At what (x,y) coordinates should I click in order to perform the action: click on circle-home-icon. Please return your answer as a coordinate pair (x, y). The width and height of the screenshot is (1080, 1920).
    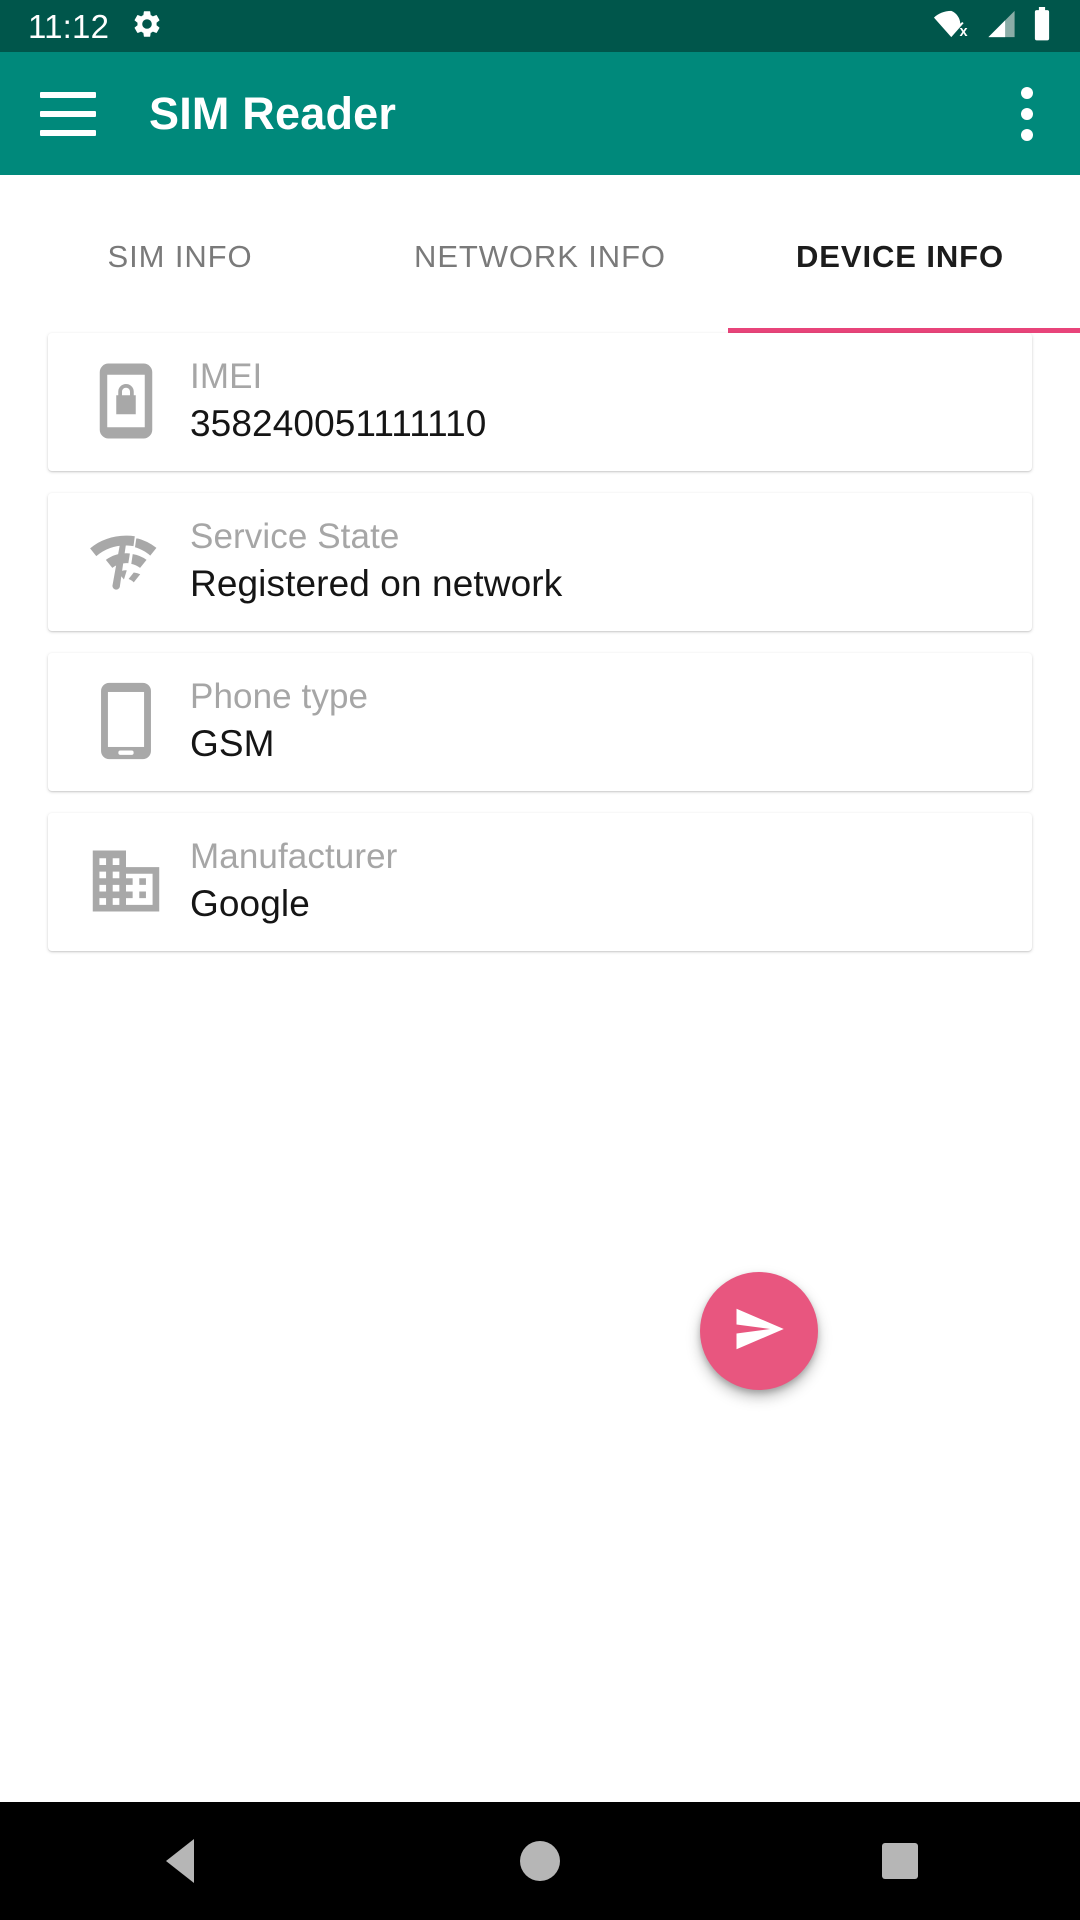
    Looking at the image, I should click on (540, 1861).